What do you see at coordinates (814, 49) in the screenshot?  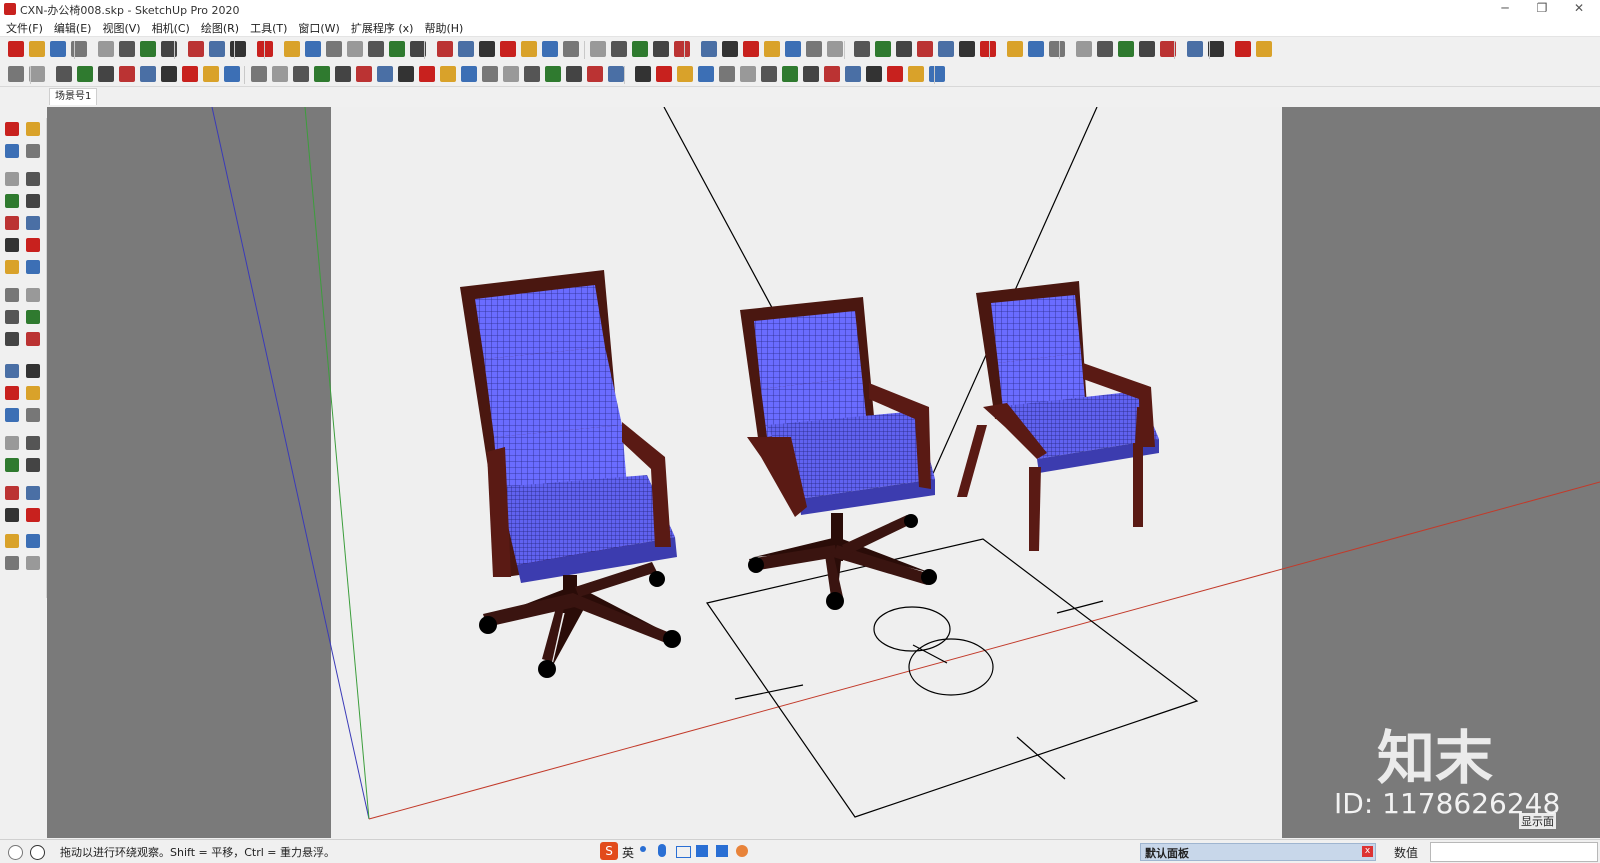 I see `component-icon` at bounding box center [814, 49].